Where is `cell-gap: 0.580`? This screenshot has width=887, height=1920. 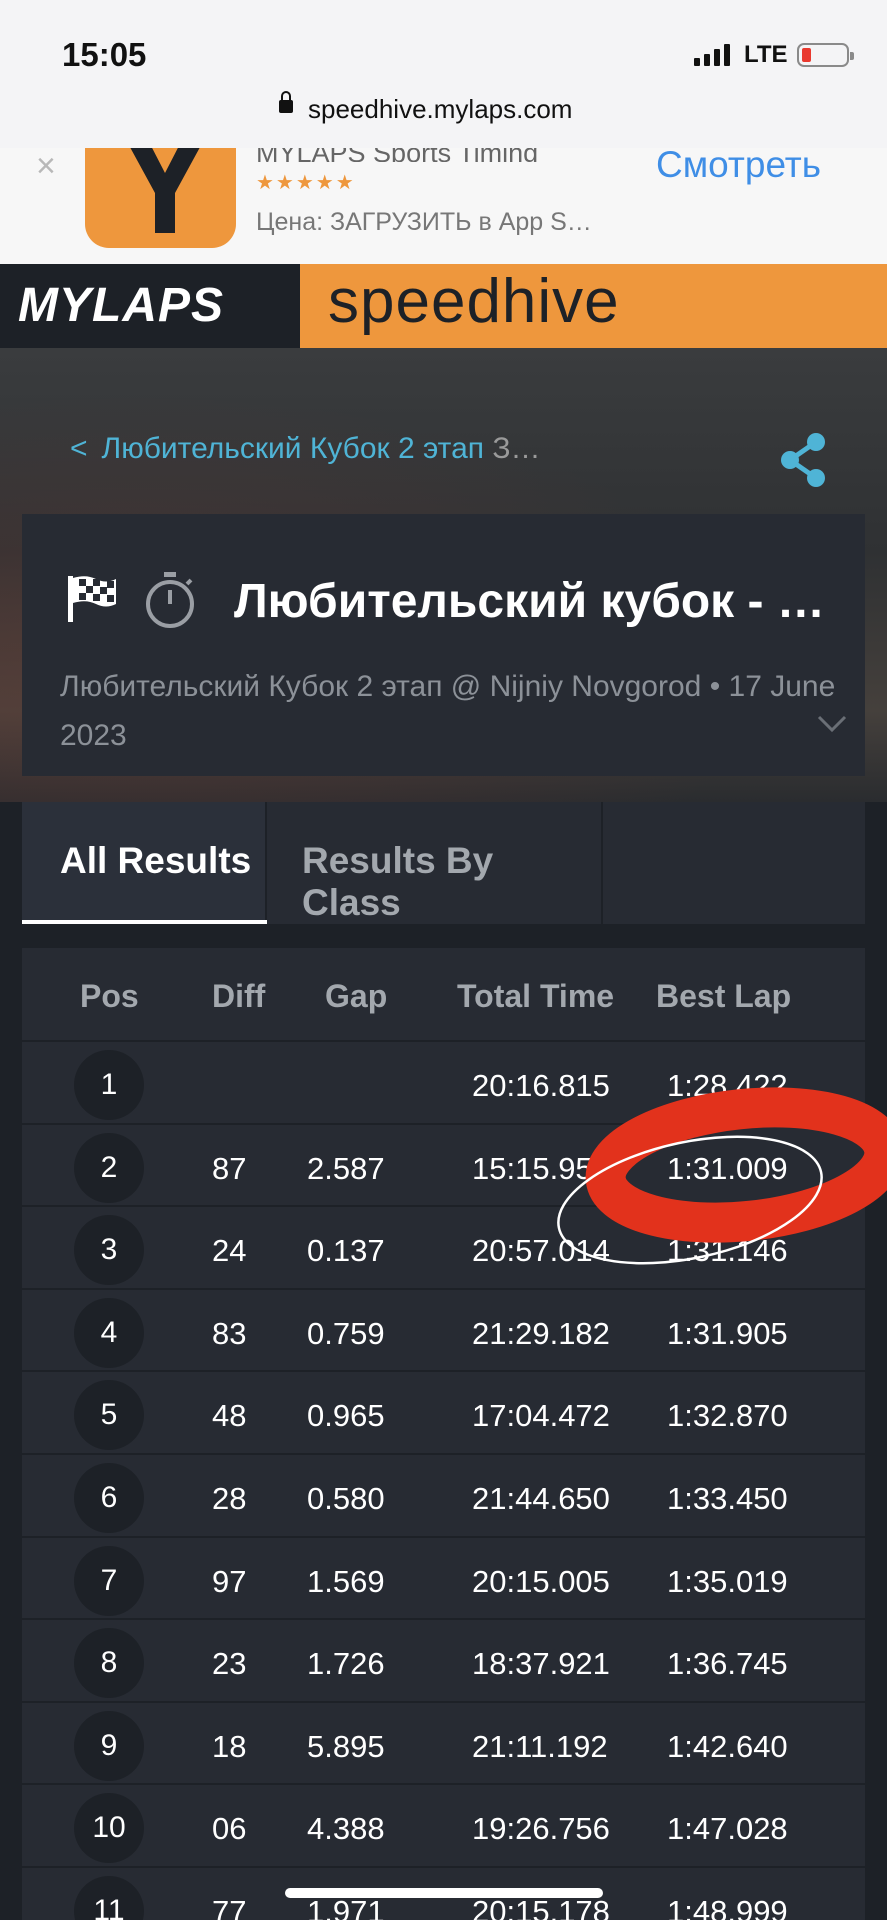 cell-gap: 0.580 is located at coordinates (346, 1498).